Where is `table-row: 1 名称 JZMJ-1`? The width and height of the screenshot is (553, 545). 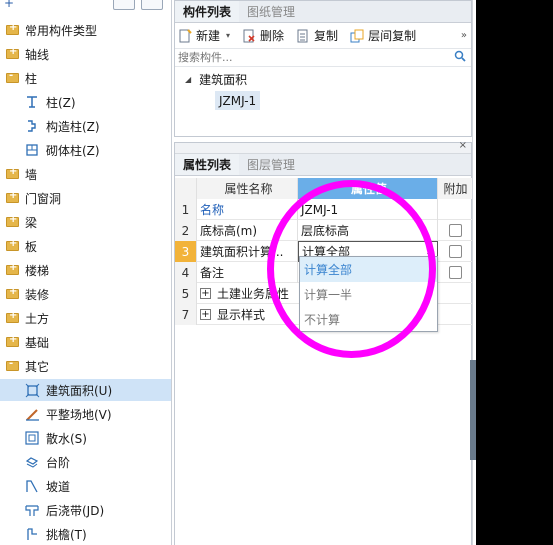 table-row: 1 名称 JZMJ-1 is located at coordinates (324, 209).